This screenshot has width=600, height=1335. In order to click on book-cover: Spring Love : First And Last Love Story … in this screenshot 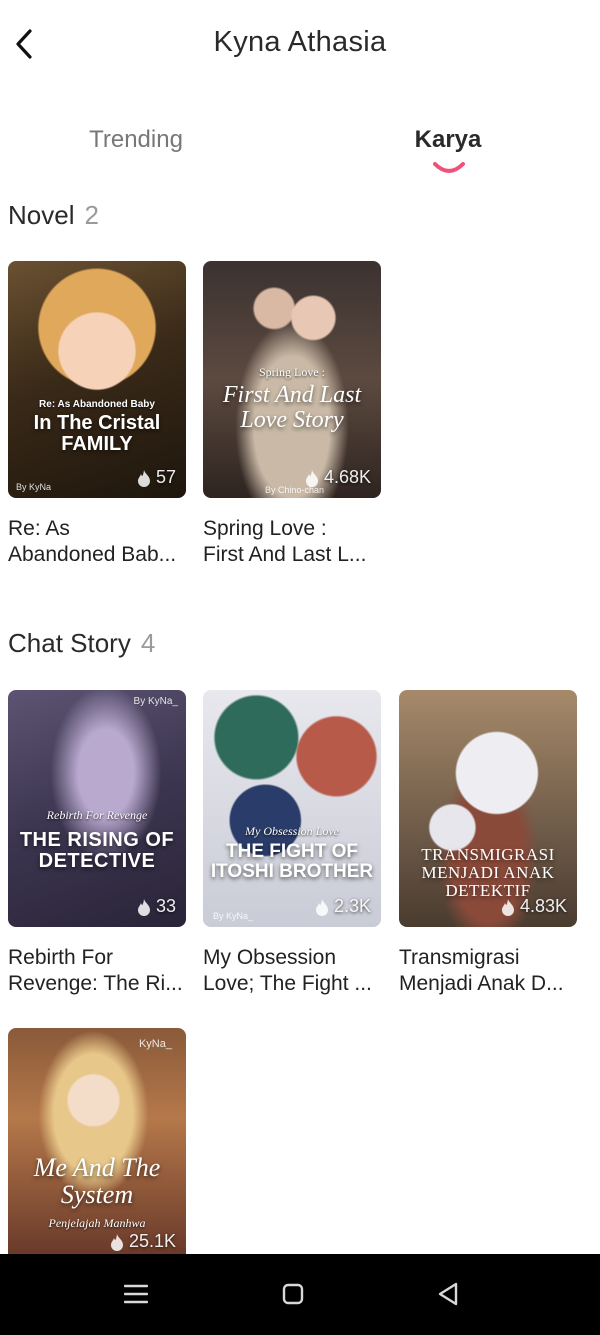, I will do `click(292, 379)`.